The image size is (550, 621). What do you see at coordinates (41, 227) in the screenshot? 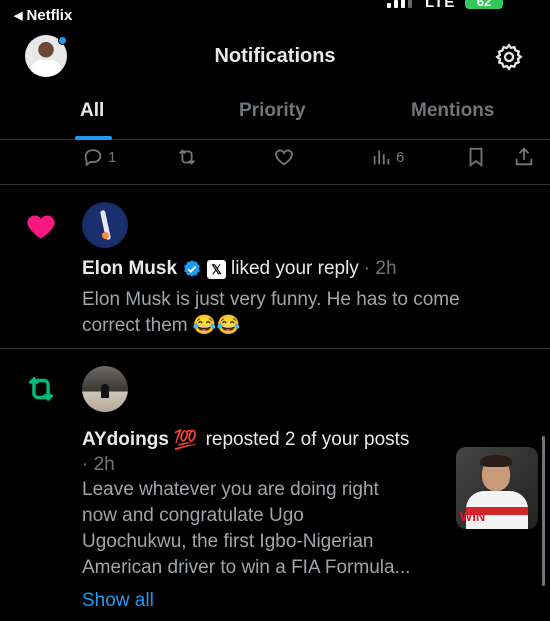
I see `heart-icon` at bounding box center [41, 227].